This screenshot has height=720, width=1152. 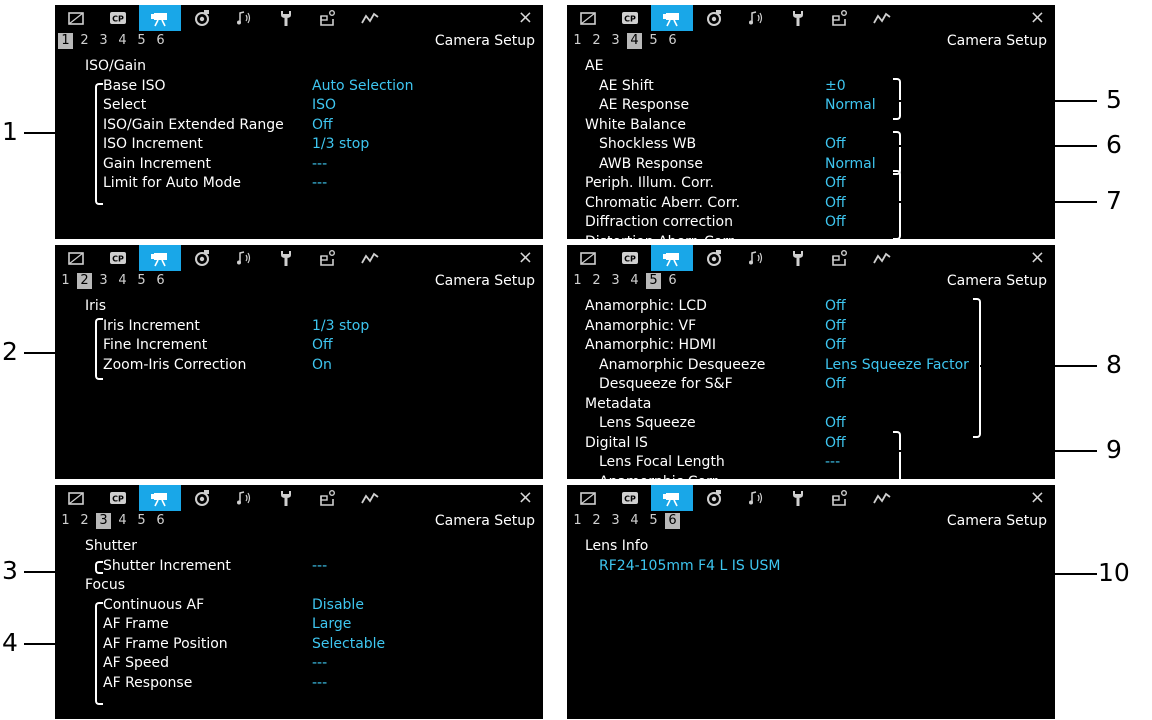 I want to click on callout-number: 6, so click(x=1114, y=144).